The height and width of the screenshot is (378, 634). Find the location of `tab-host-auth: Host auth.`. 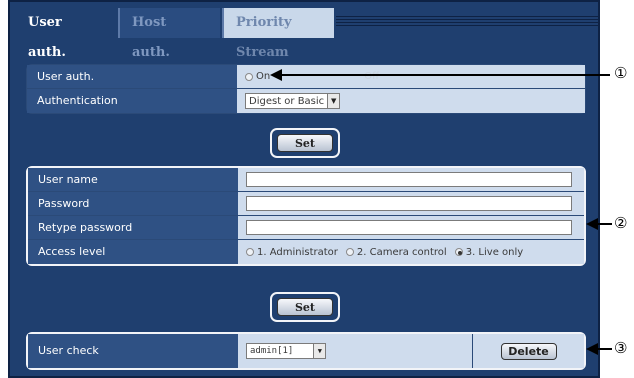

tab-host-auth: Host auth. is located at coordinates (169, 34).